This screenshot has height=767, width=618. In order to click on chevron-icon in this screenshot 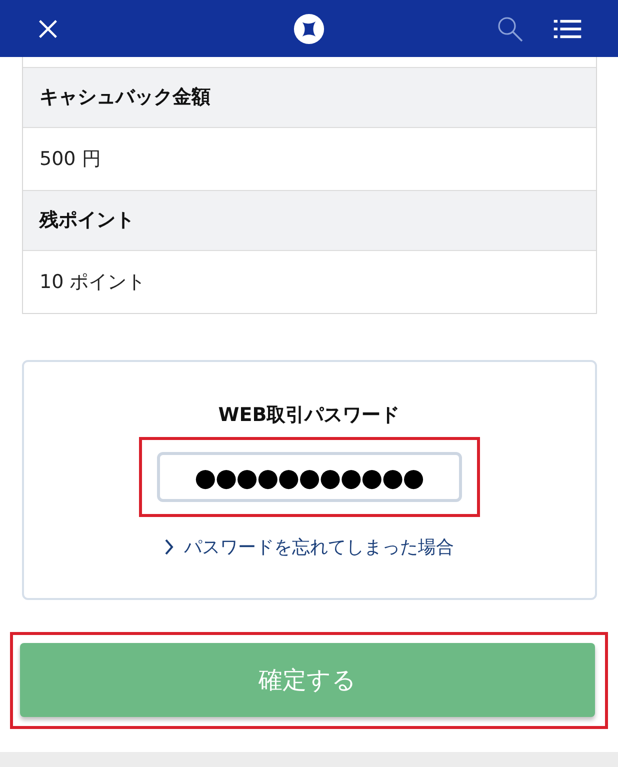, I will do `click(169, 547)`.